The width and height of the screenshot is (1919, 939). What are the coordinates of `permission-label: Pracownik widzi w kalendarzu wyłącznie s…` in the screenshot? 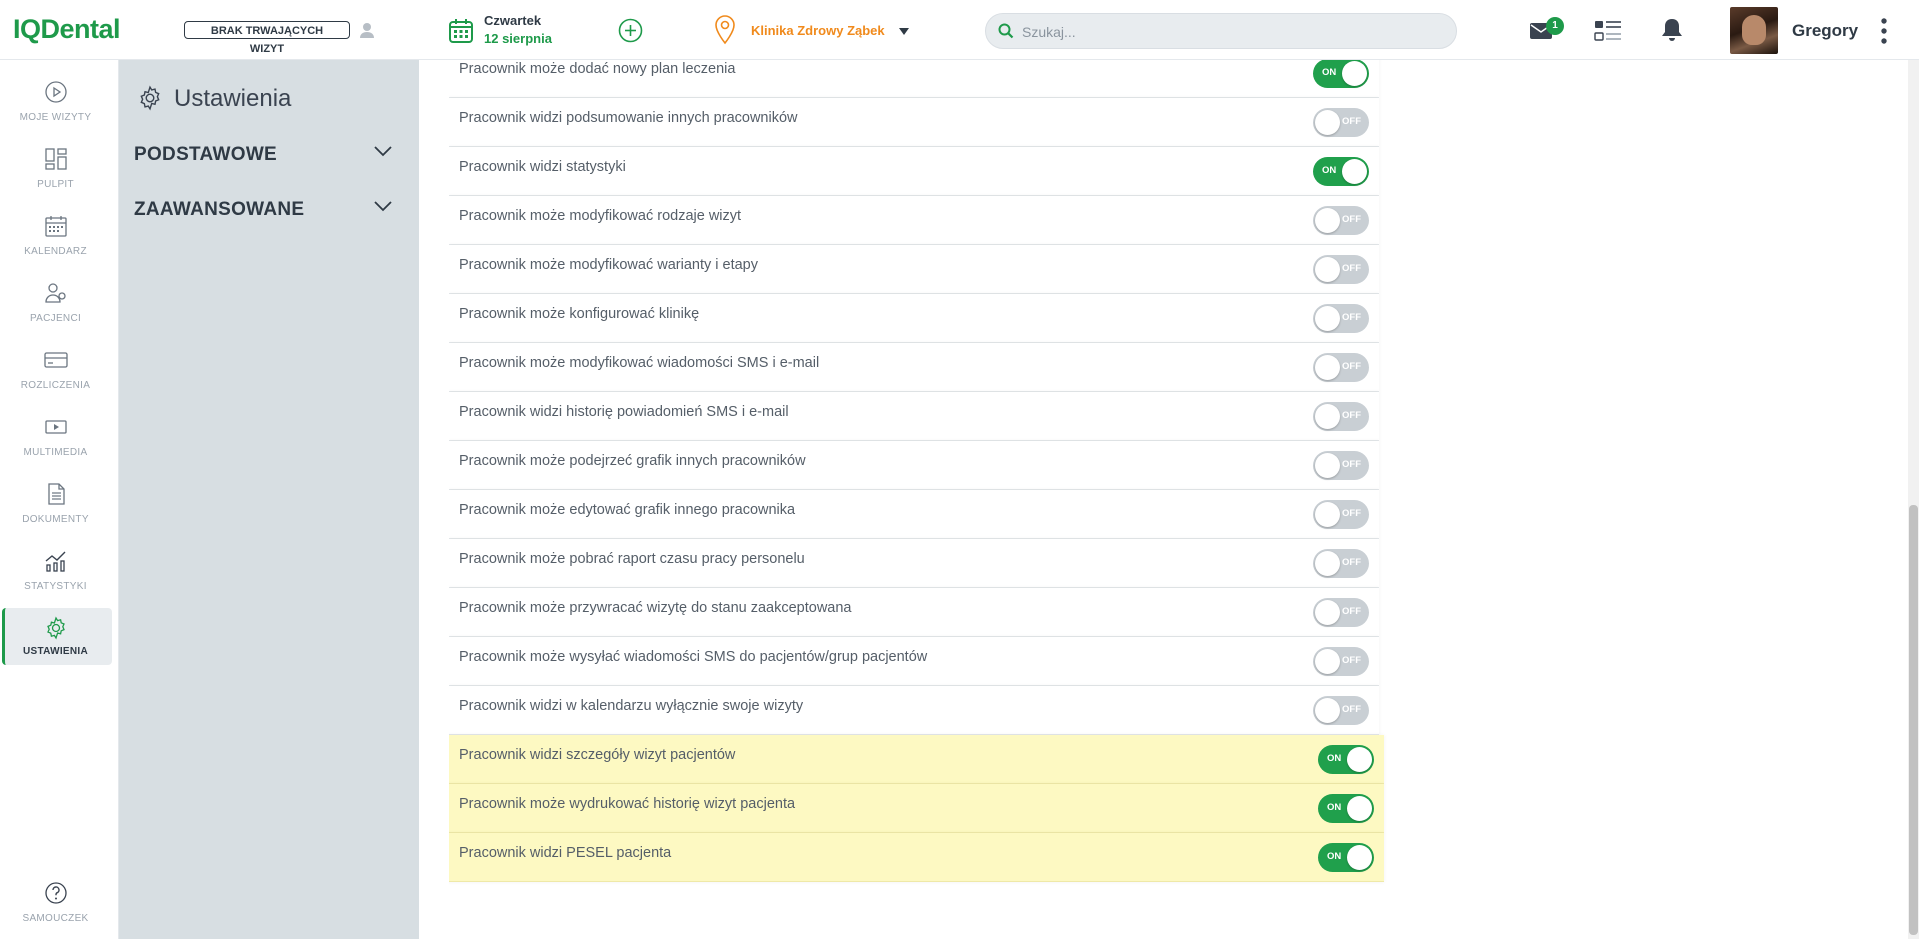 It's located at (631, 706).